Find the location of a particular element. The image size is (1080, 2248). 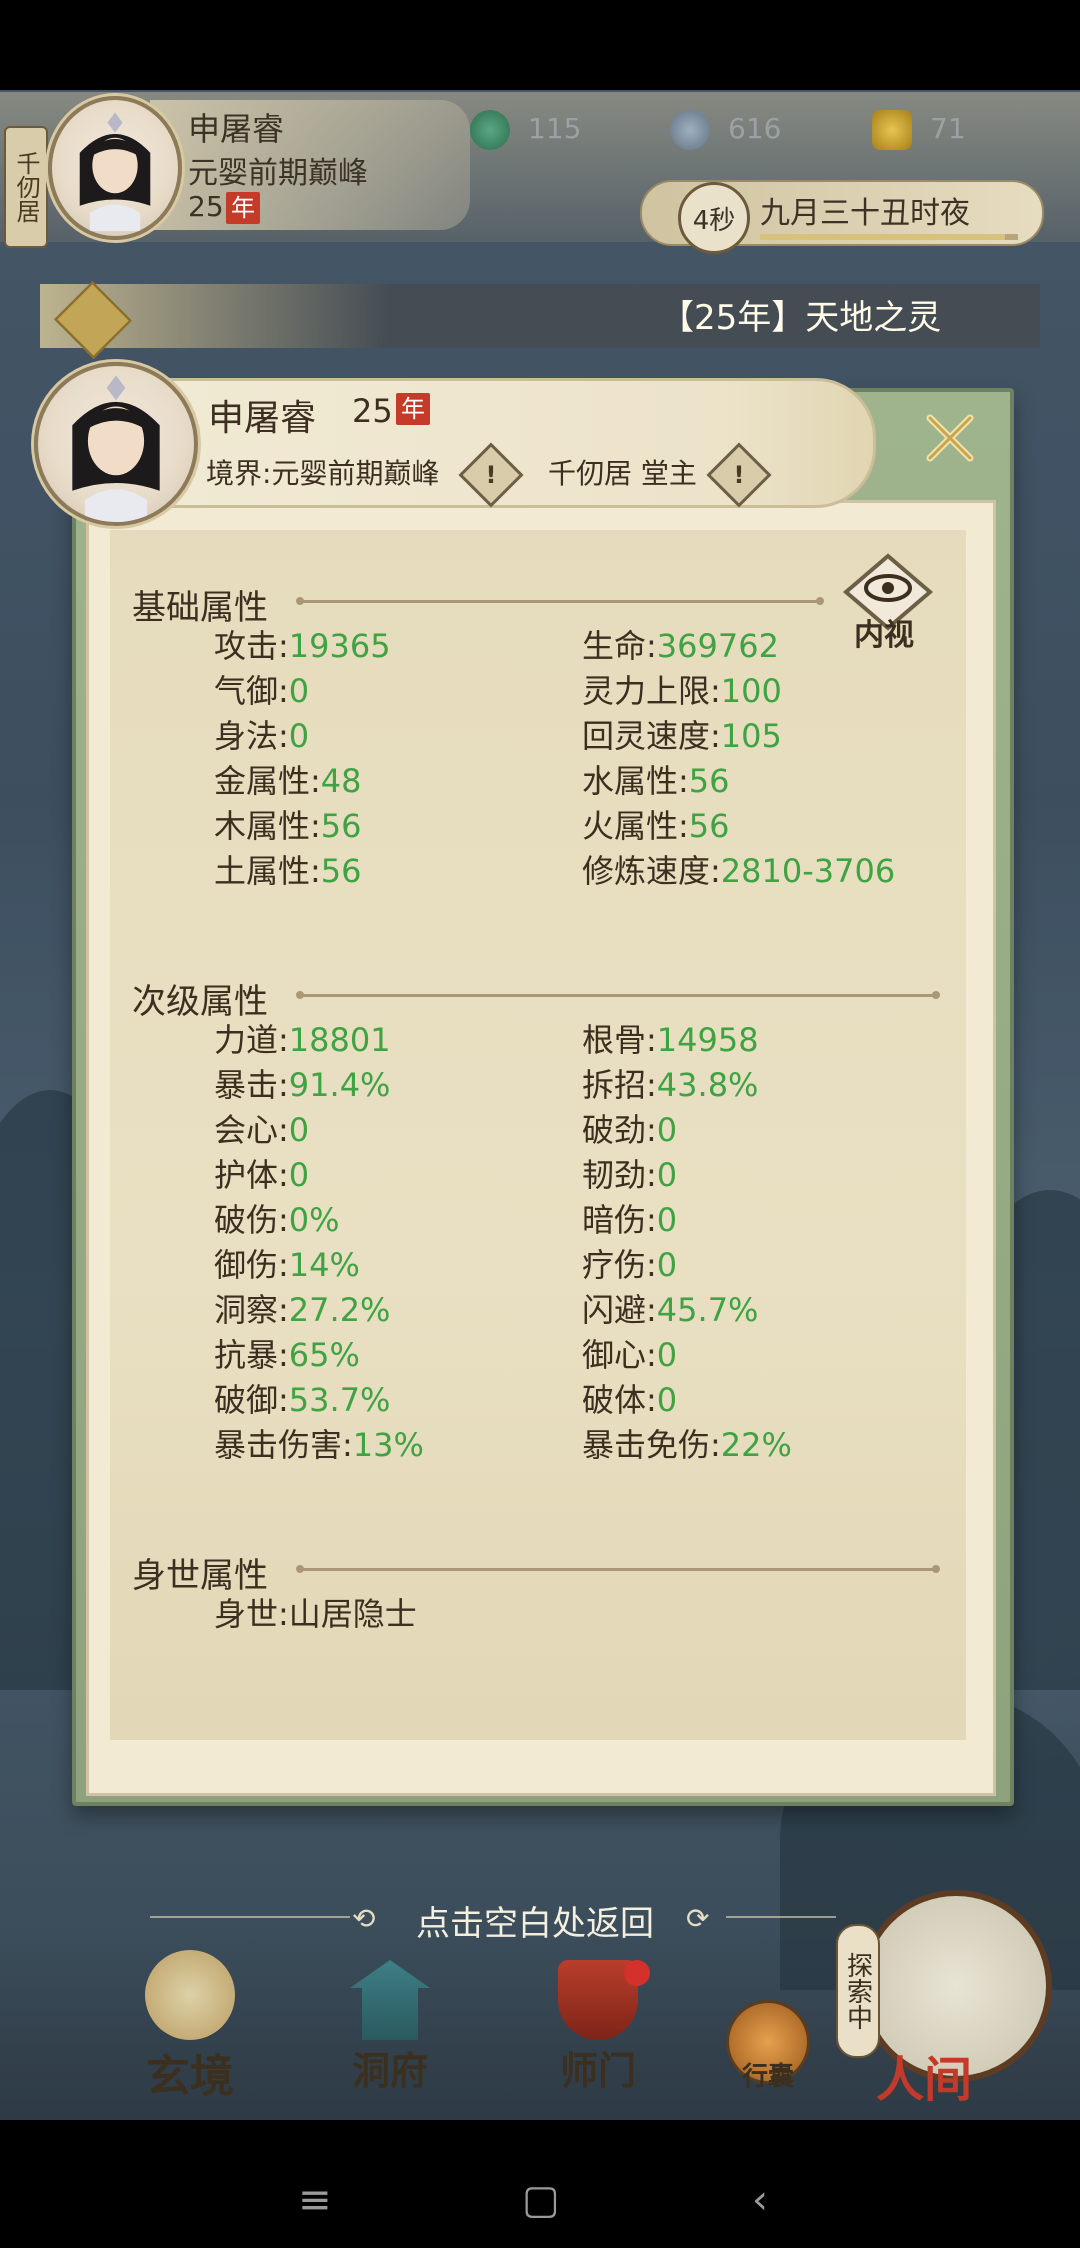

announcement-text: 【25年】天地之灵 is located at coordinates (801, 318).